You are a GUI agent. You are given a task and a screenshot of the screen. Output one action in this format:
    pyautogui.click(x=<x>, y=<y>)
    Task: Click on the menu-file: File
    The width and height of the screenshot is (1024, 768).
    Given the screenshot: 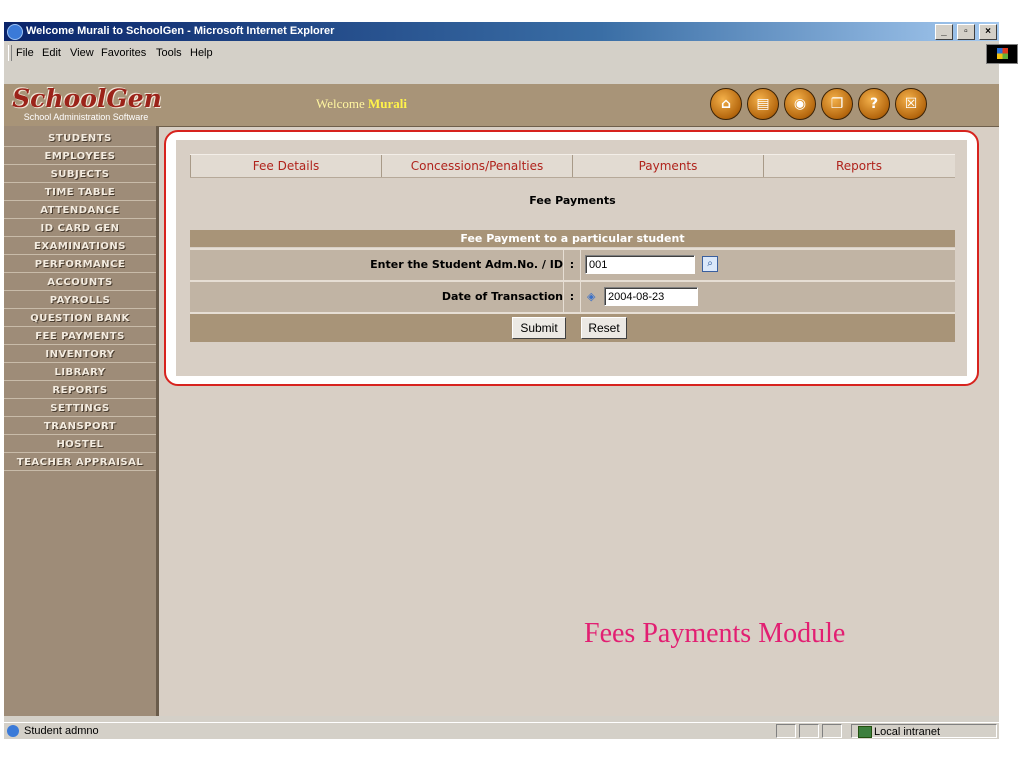 What is the action you would take?
    pyautogui.click(x=25, y=53)
    